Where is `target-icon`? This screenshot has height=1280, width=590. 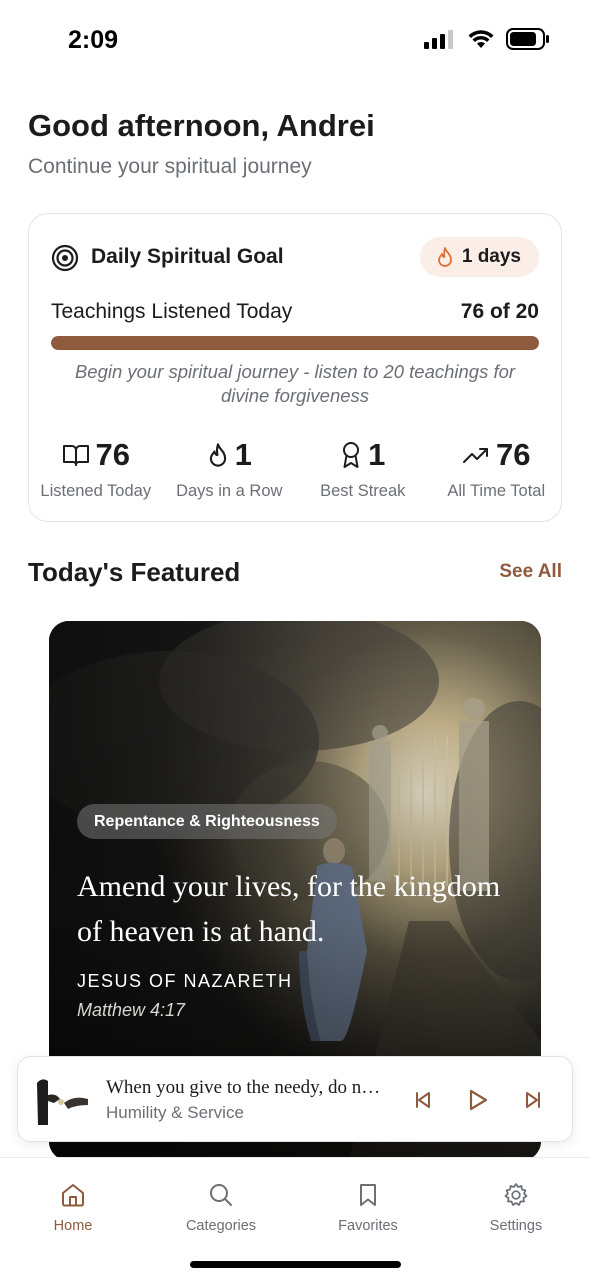
target-icon is located at coordinates (65, 258).